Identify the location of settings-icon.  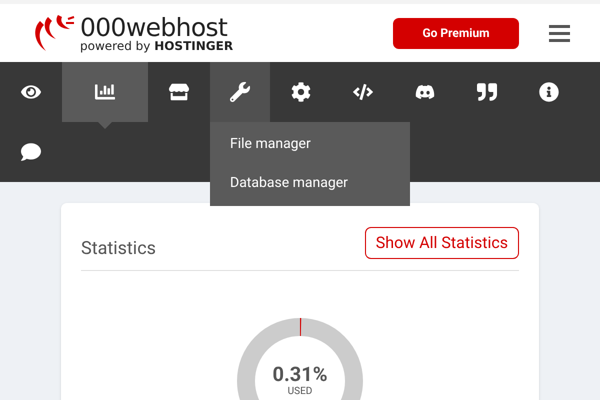
(301, 92).